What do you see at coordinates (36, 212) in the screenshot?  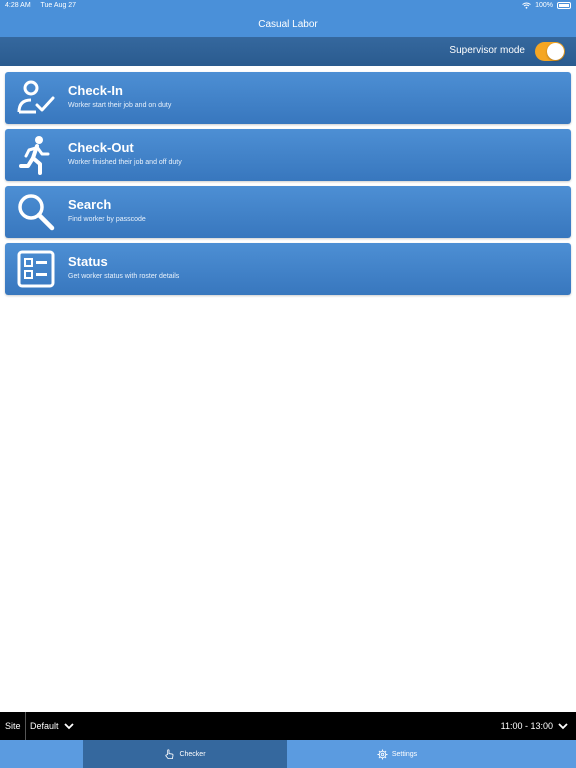 I see `search-icon` at bounding box center [36, 212].